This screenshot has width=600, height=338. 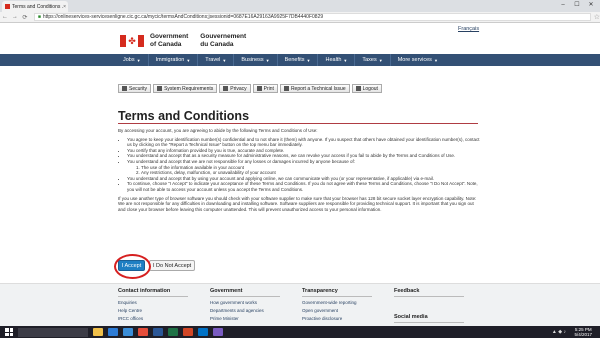 I want to click on bookmark-star-icon: ☆, so click(x=597, y=17).